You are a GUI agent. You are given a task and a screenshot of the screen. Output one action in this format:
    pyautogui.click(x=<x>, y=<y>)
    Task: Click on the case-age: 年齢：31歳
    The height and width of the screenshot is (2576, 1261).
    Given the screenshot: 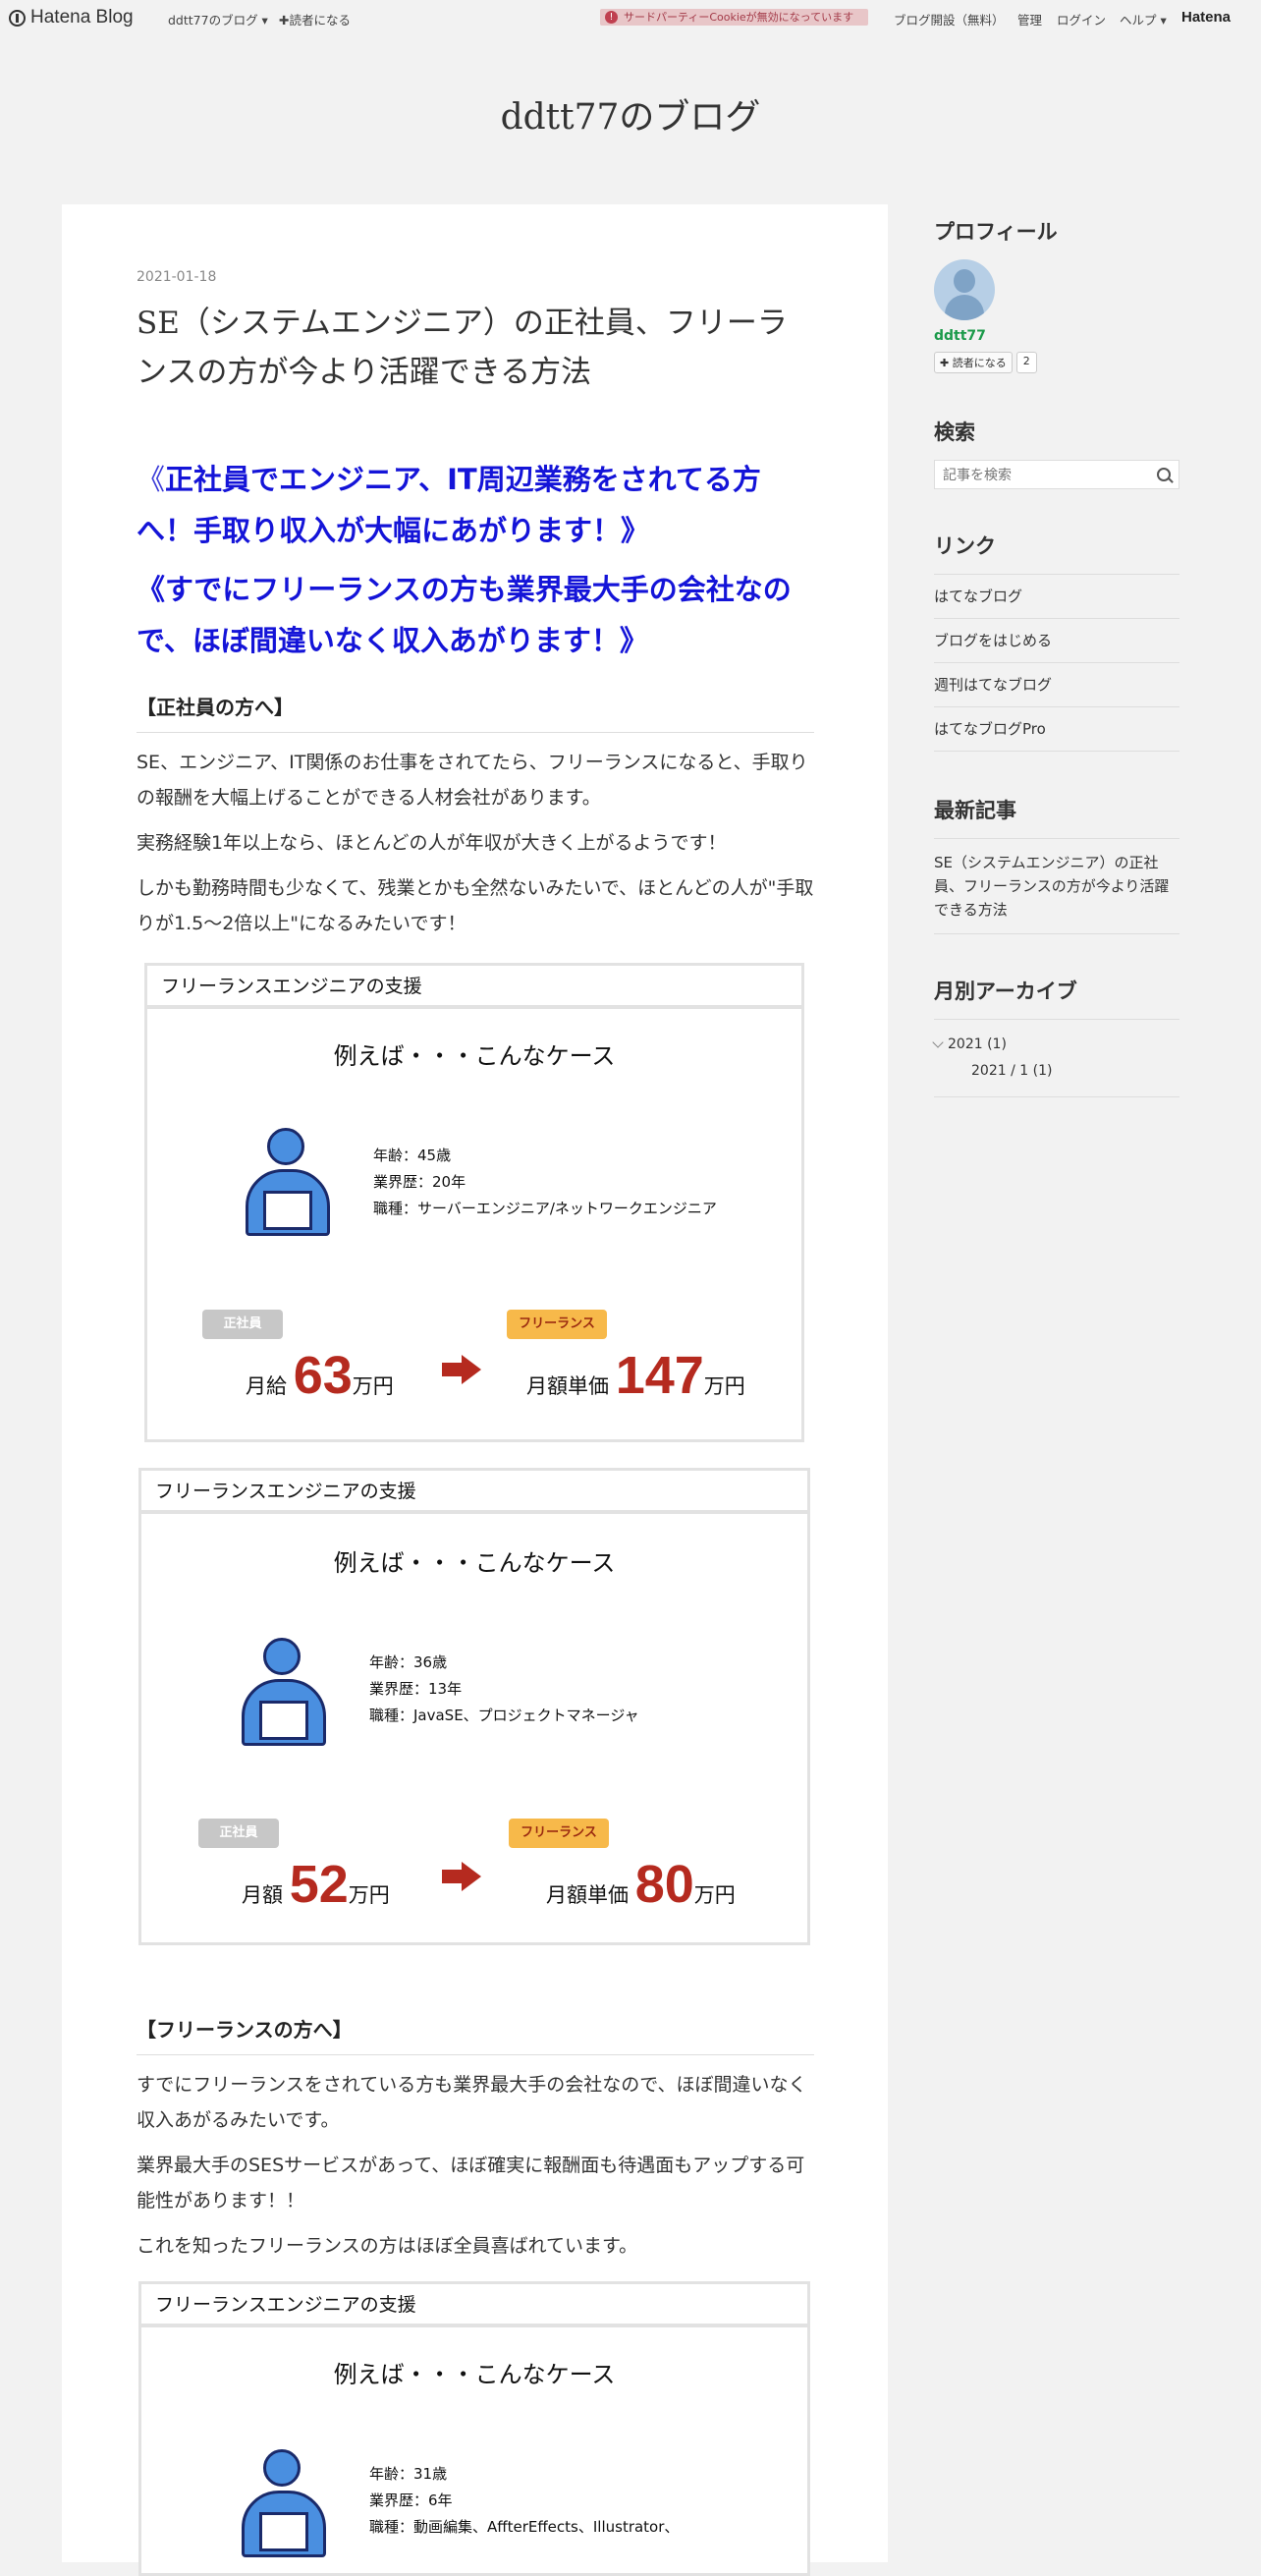 What is the action you would take?
    pyautogui.click(x=408, y=2474)
    